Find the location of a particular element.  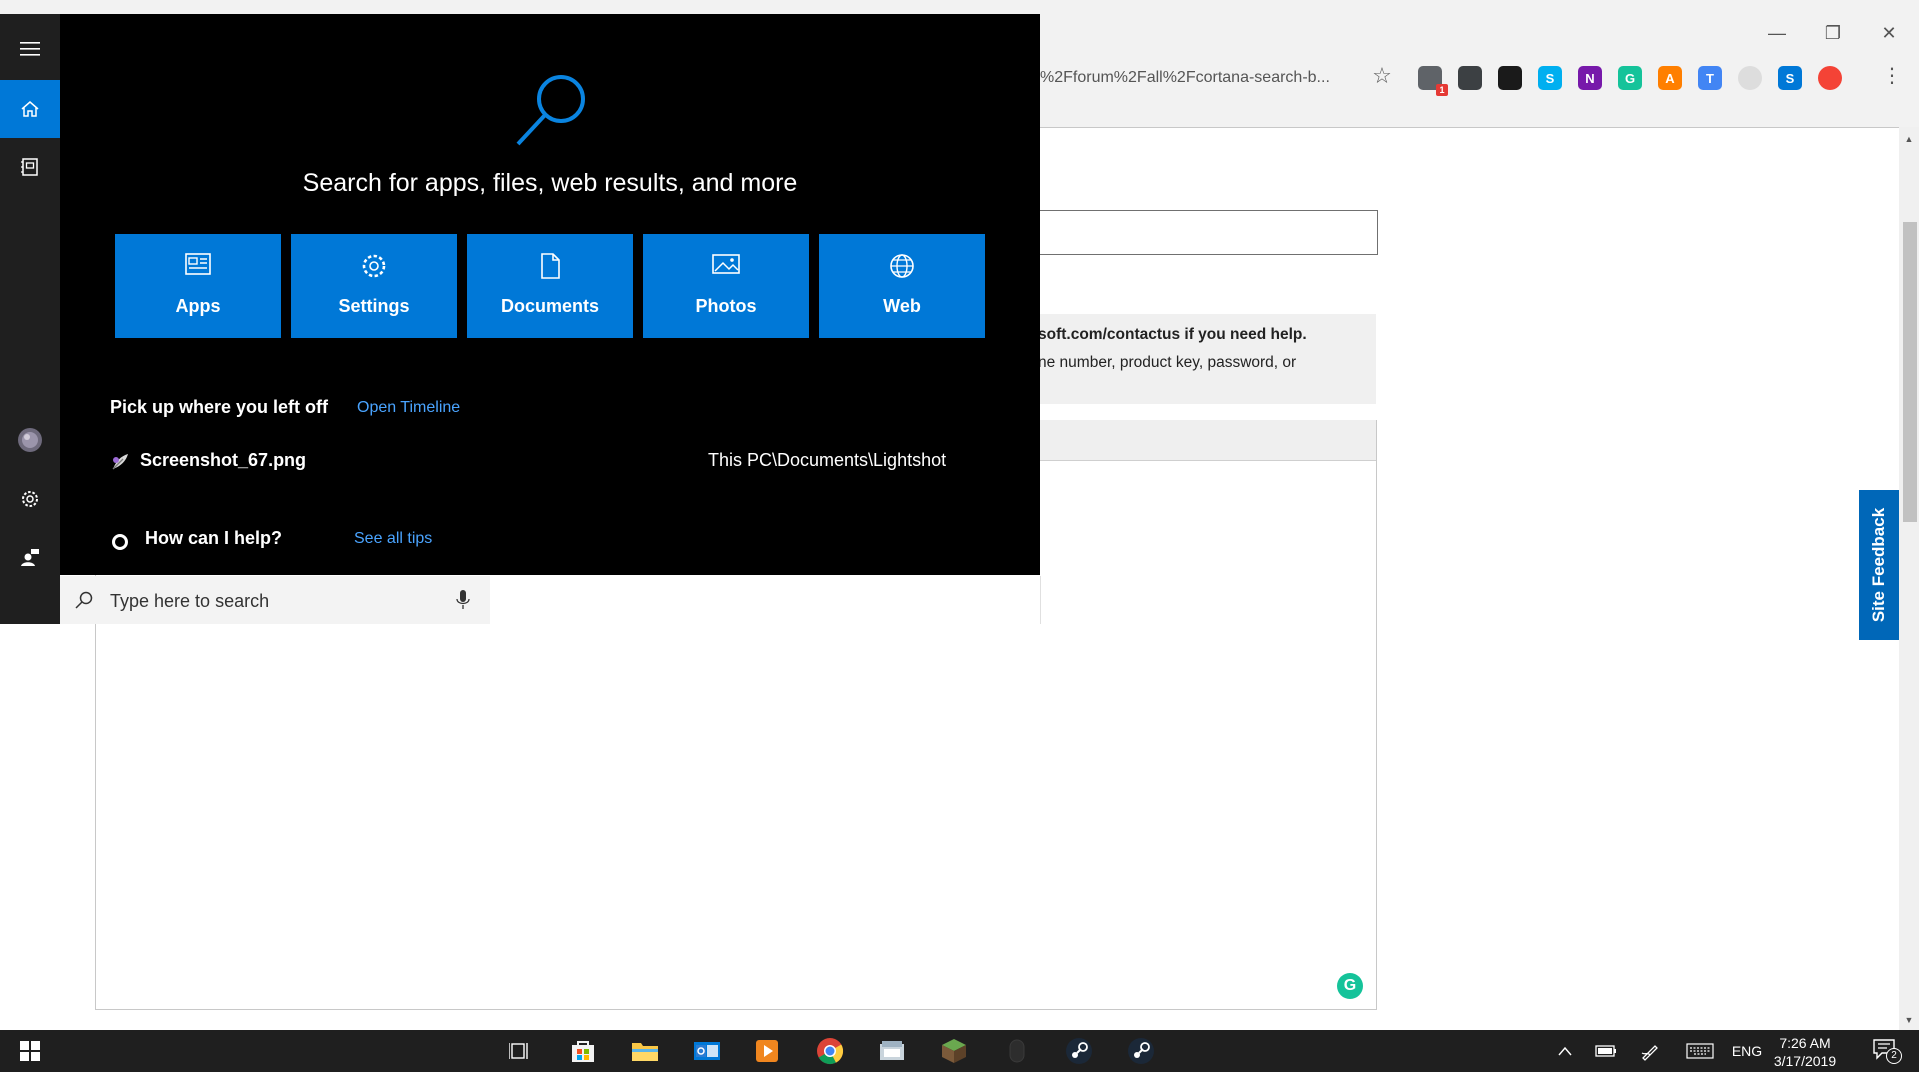

taskbar-clock: 7:26 AM 3/17/2019 is located at coordinates (1805, 1052).